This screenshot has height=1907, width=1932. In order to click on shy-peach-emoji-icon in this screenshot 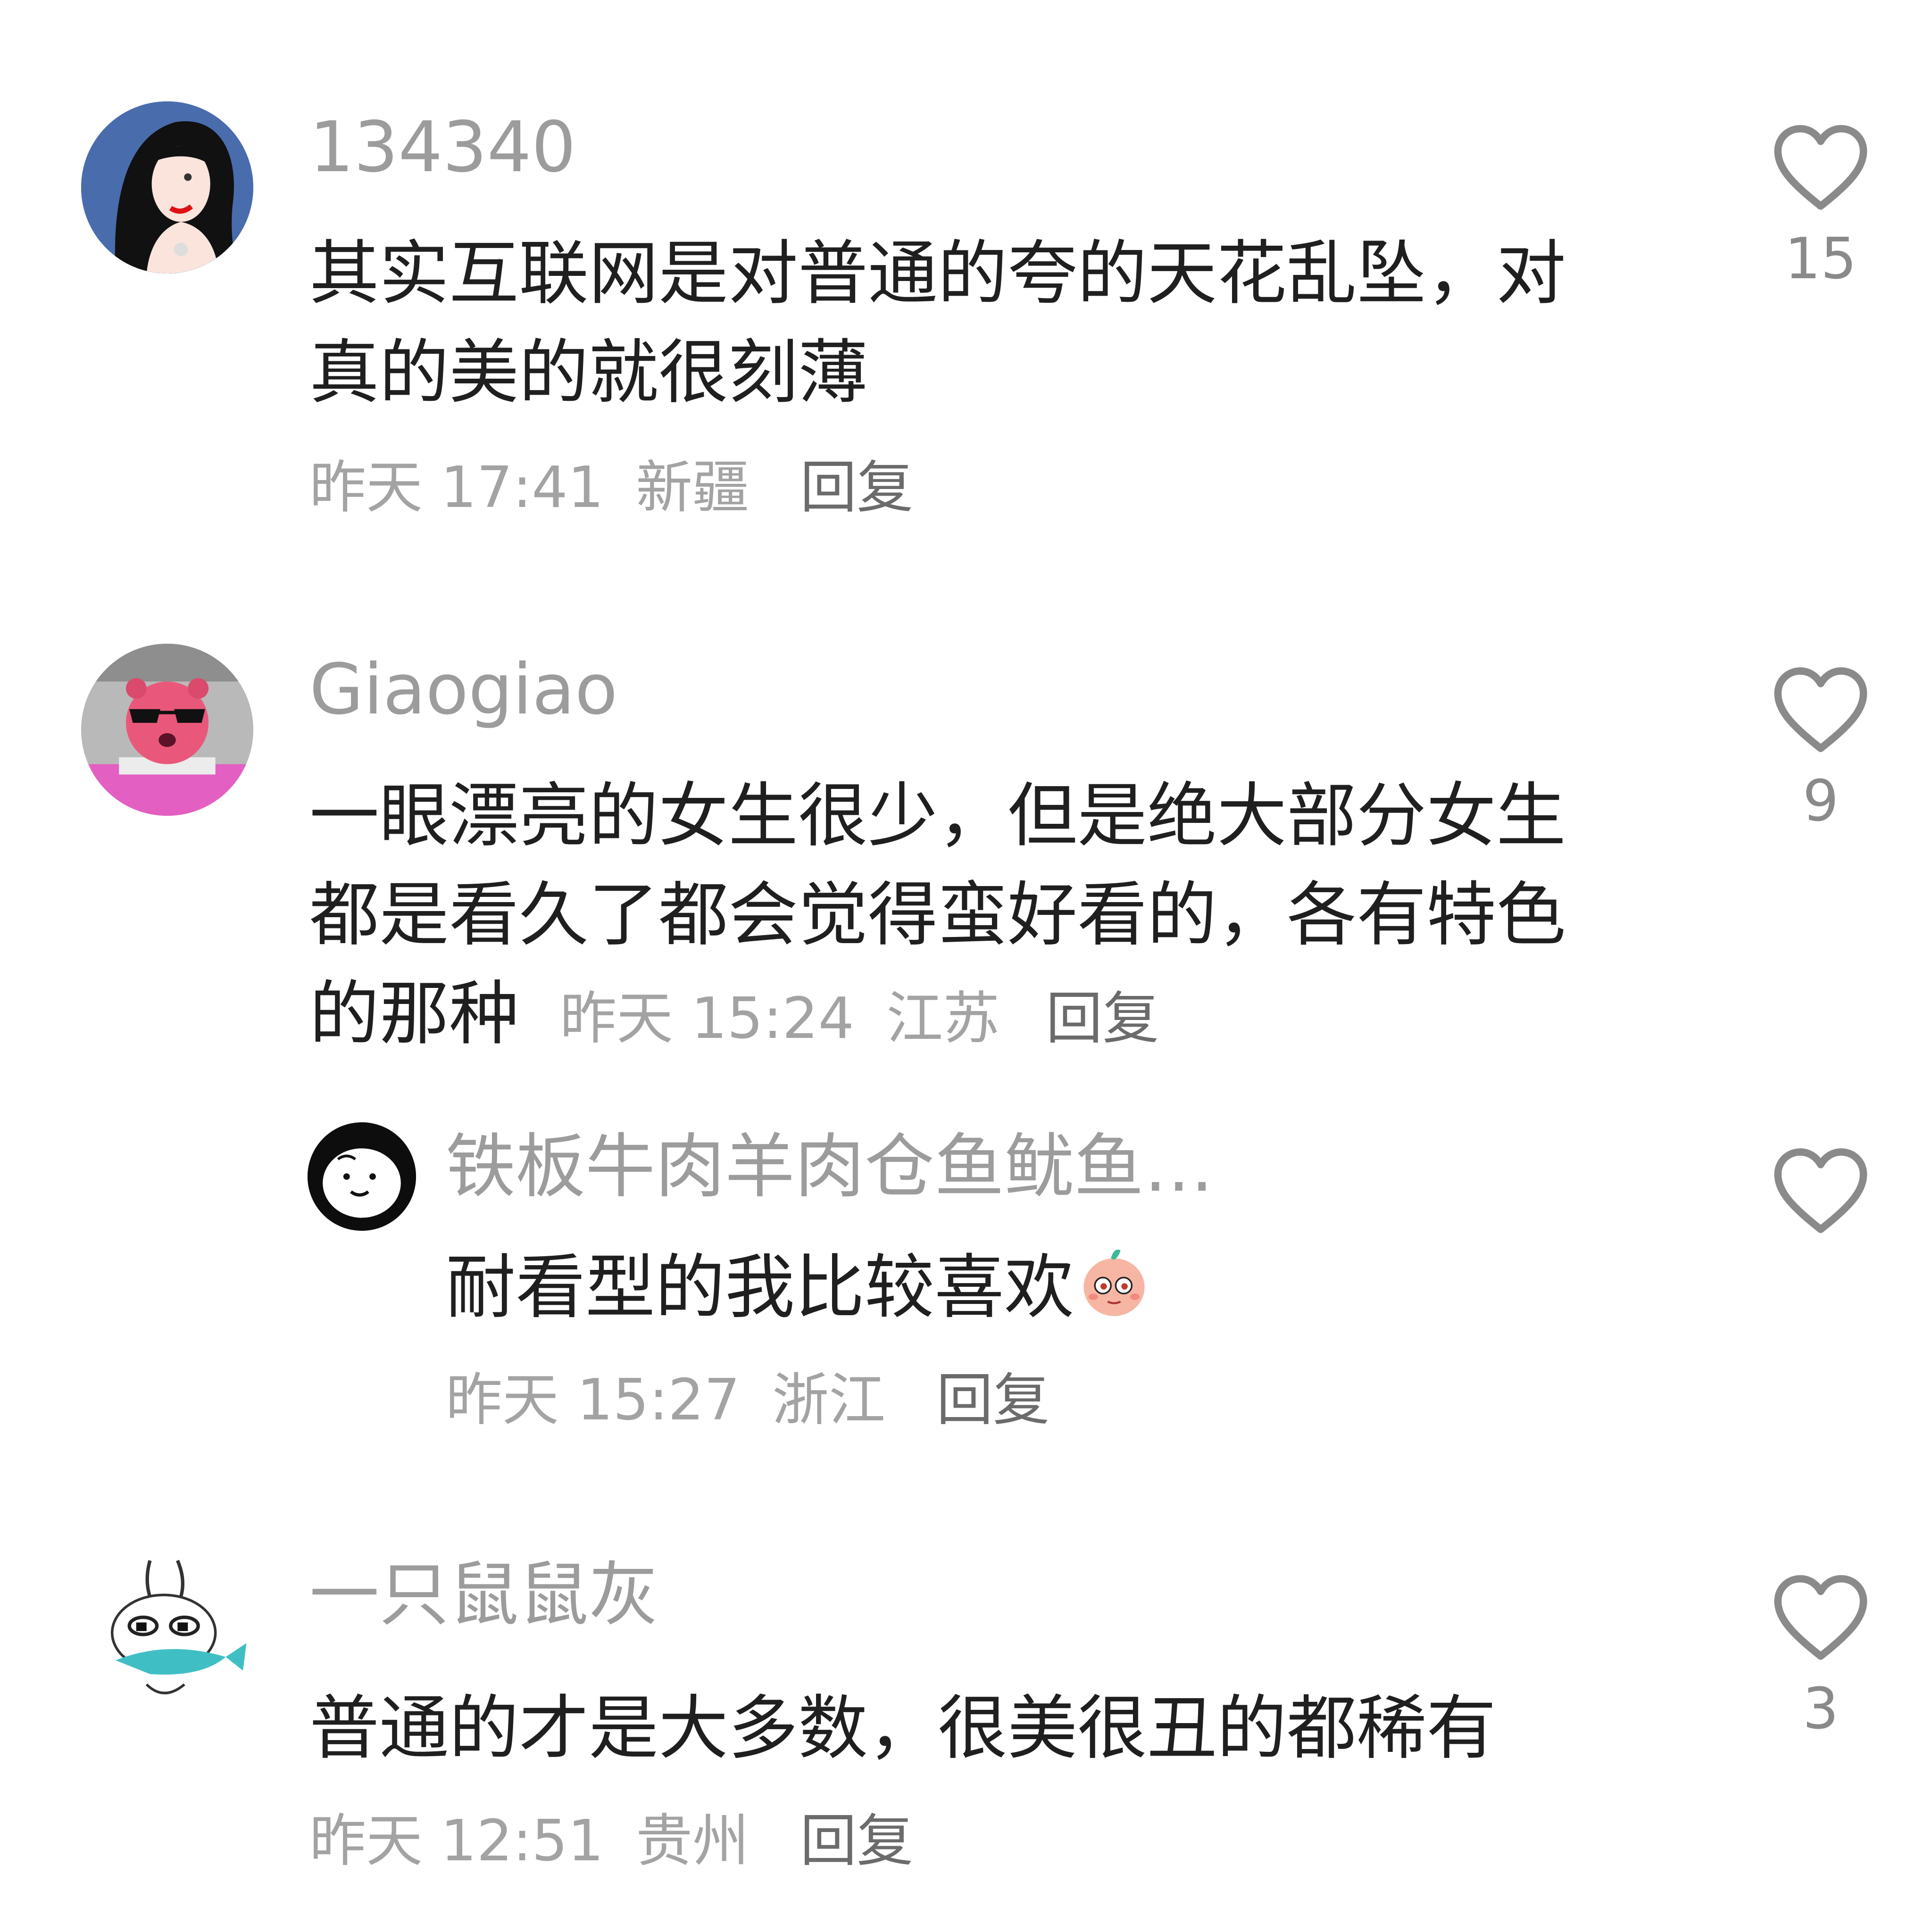, I will do `click(1114, 1282)`.